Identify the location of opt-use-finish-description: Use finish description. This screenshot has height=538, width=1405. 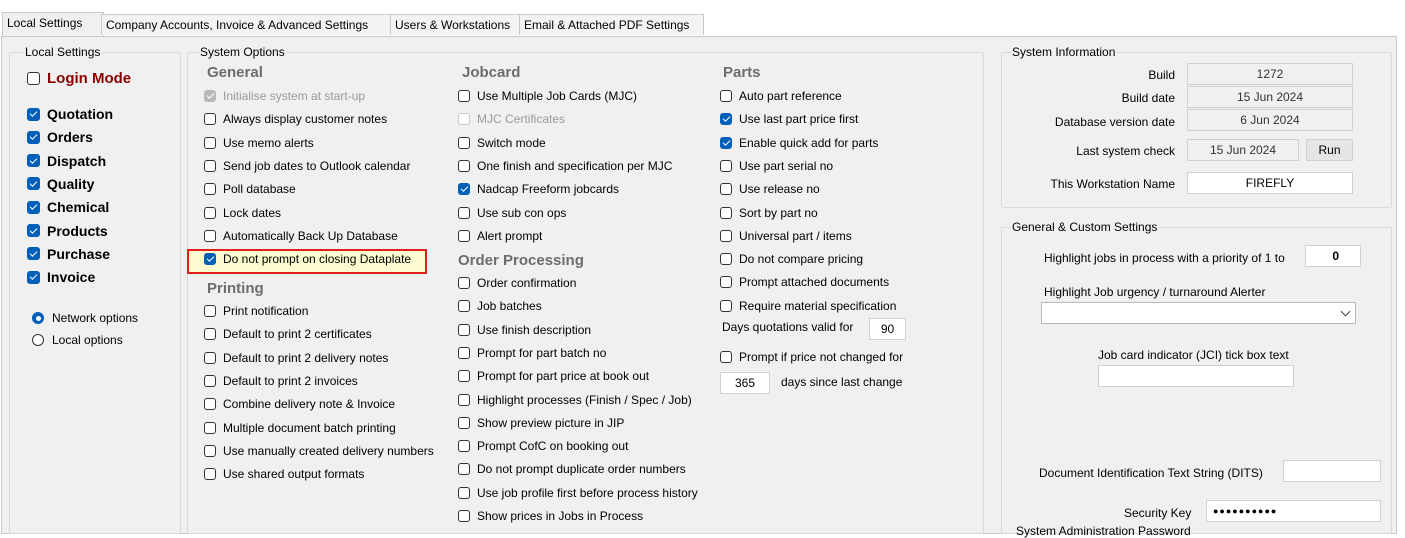
(524, 330).